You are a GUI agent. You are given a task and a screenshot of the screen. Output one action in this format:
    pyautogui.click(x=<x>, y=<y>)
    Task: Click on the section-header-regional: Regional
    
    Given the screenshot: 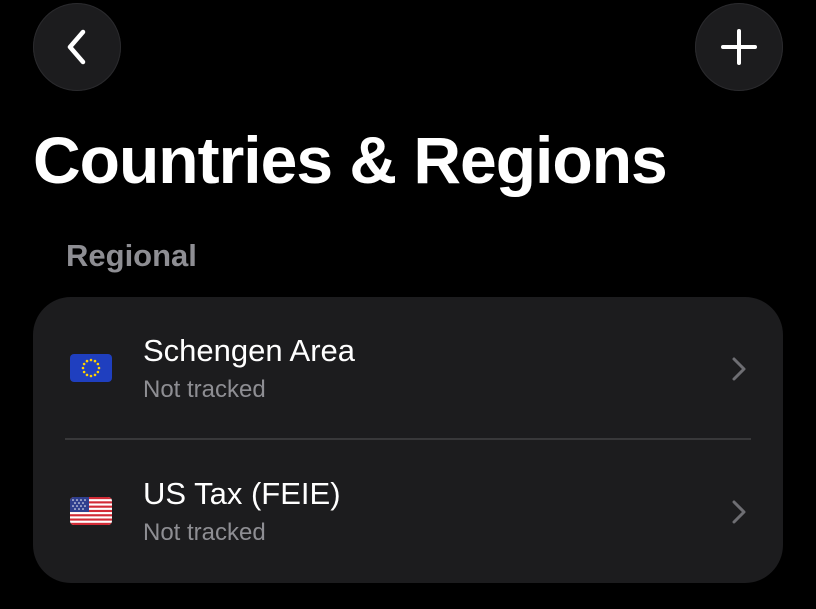 What is the action you would take?
    pyautogui.click(x=131, y=255)
    